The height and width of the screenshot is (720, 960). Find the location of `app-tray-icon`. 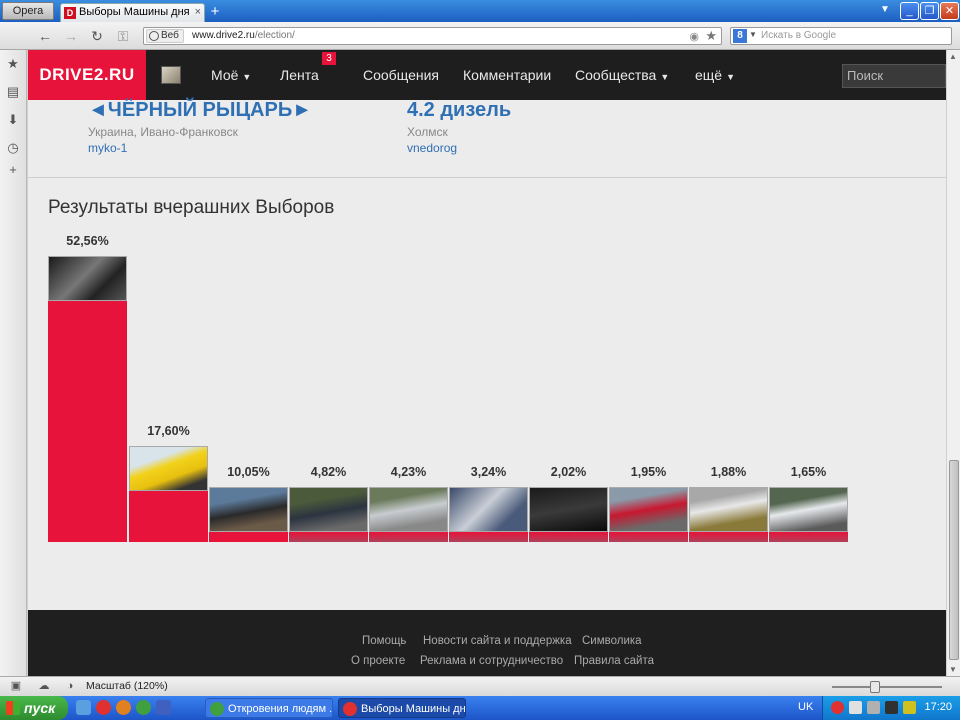

app-tray-icon is located at coordinates (909, 707).